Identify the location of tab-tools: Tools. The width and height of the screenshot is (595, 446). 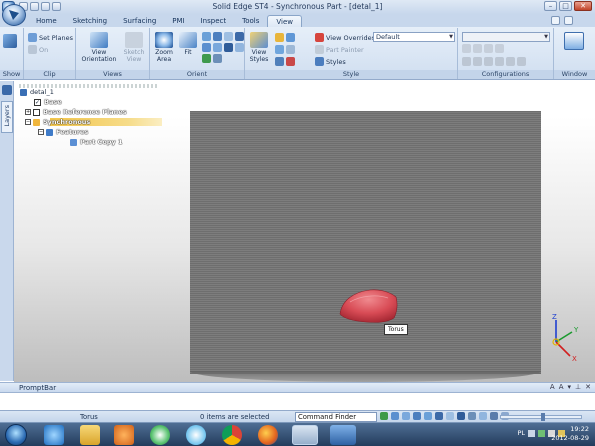
(250, 21).